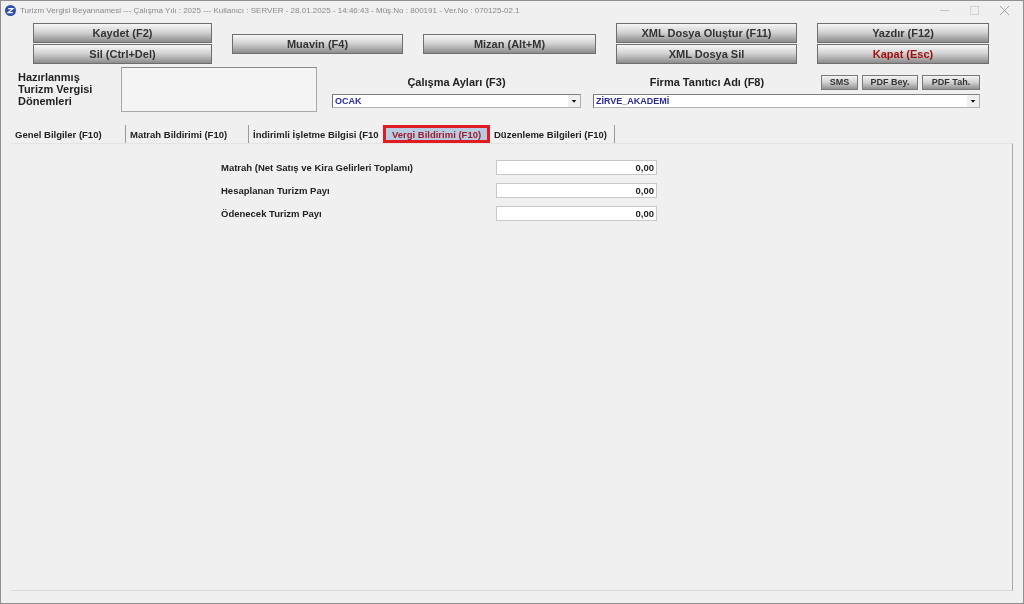 The width and height of the screenshot is (1024, 604). Describe the element at coordinates (706, 54) in the screenshot. I see `toolbar-button: XML Dosya Sil` at that location.